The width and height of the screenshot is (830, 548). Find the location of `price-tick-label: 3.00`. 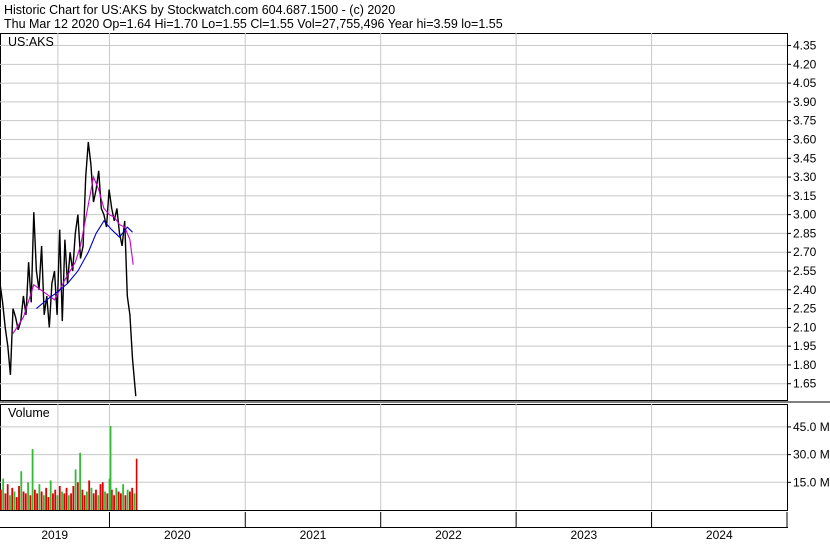

price-tick-label: 3.00 is located at coordinates (805, 215).